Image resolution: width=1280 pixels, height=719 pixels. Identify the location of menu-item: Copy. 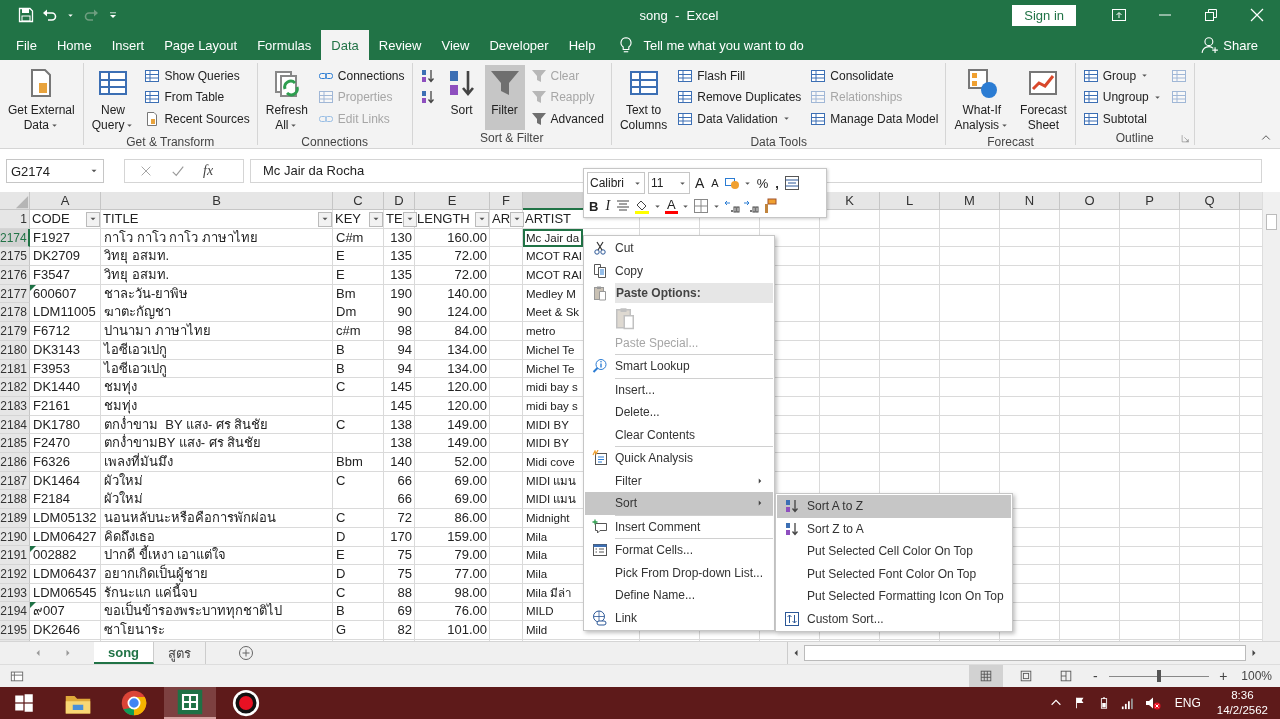
(679, 270).